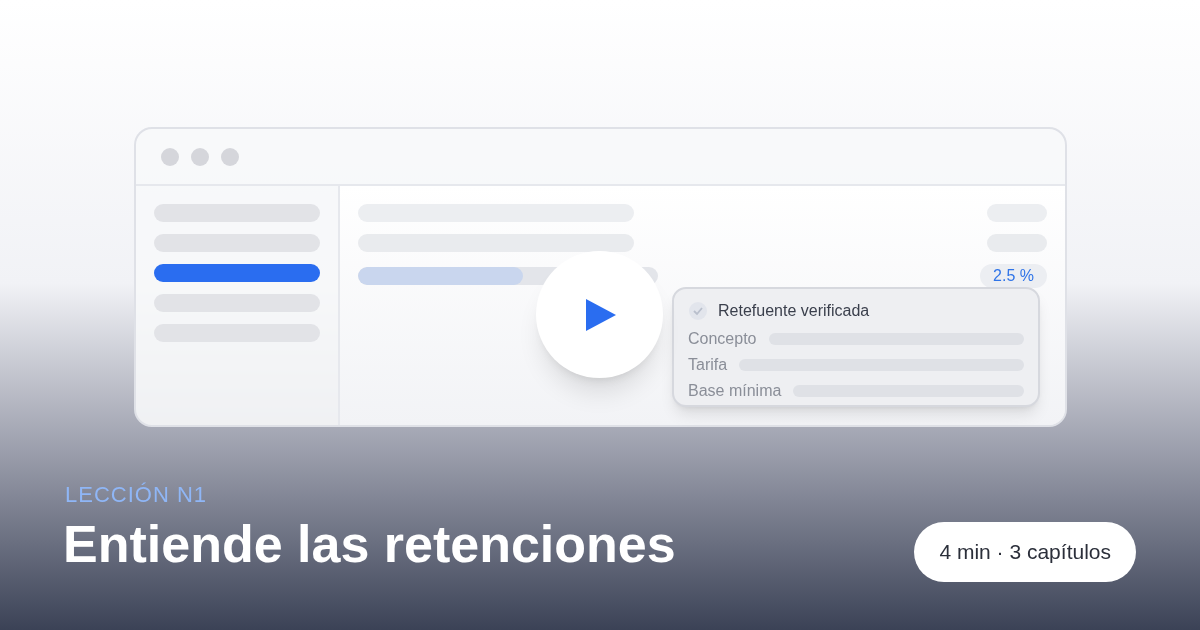 The height and width of the screenshot is (630, 1200). What do you see at coordinates (237, 273) in the screenshot?
I see `sidebar-item` at bounding box center [237, 273].